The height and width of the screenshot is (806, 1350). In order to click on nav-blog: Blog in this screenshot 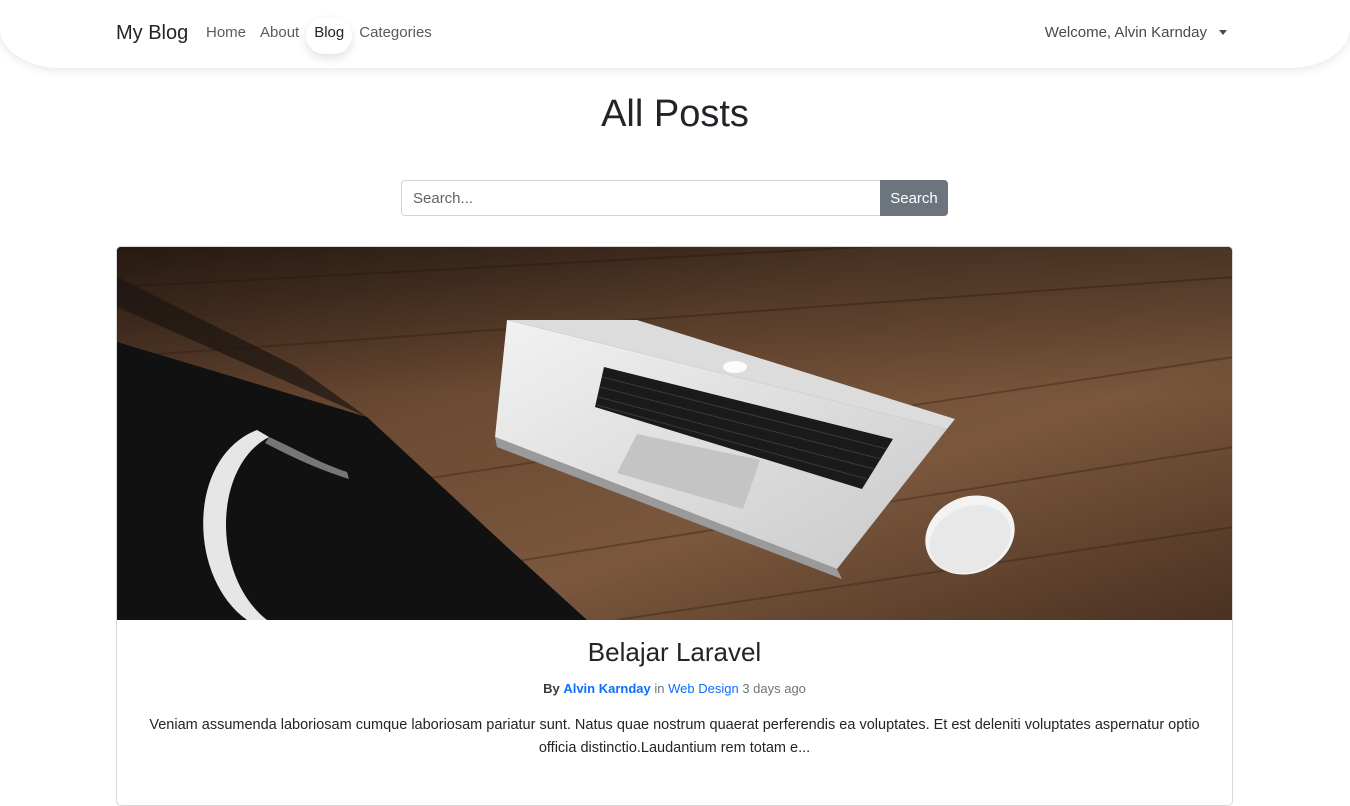, I will do `click(329, 36)`.